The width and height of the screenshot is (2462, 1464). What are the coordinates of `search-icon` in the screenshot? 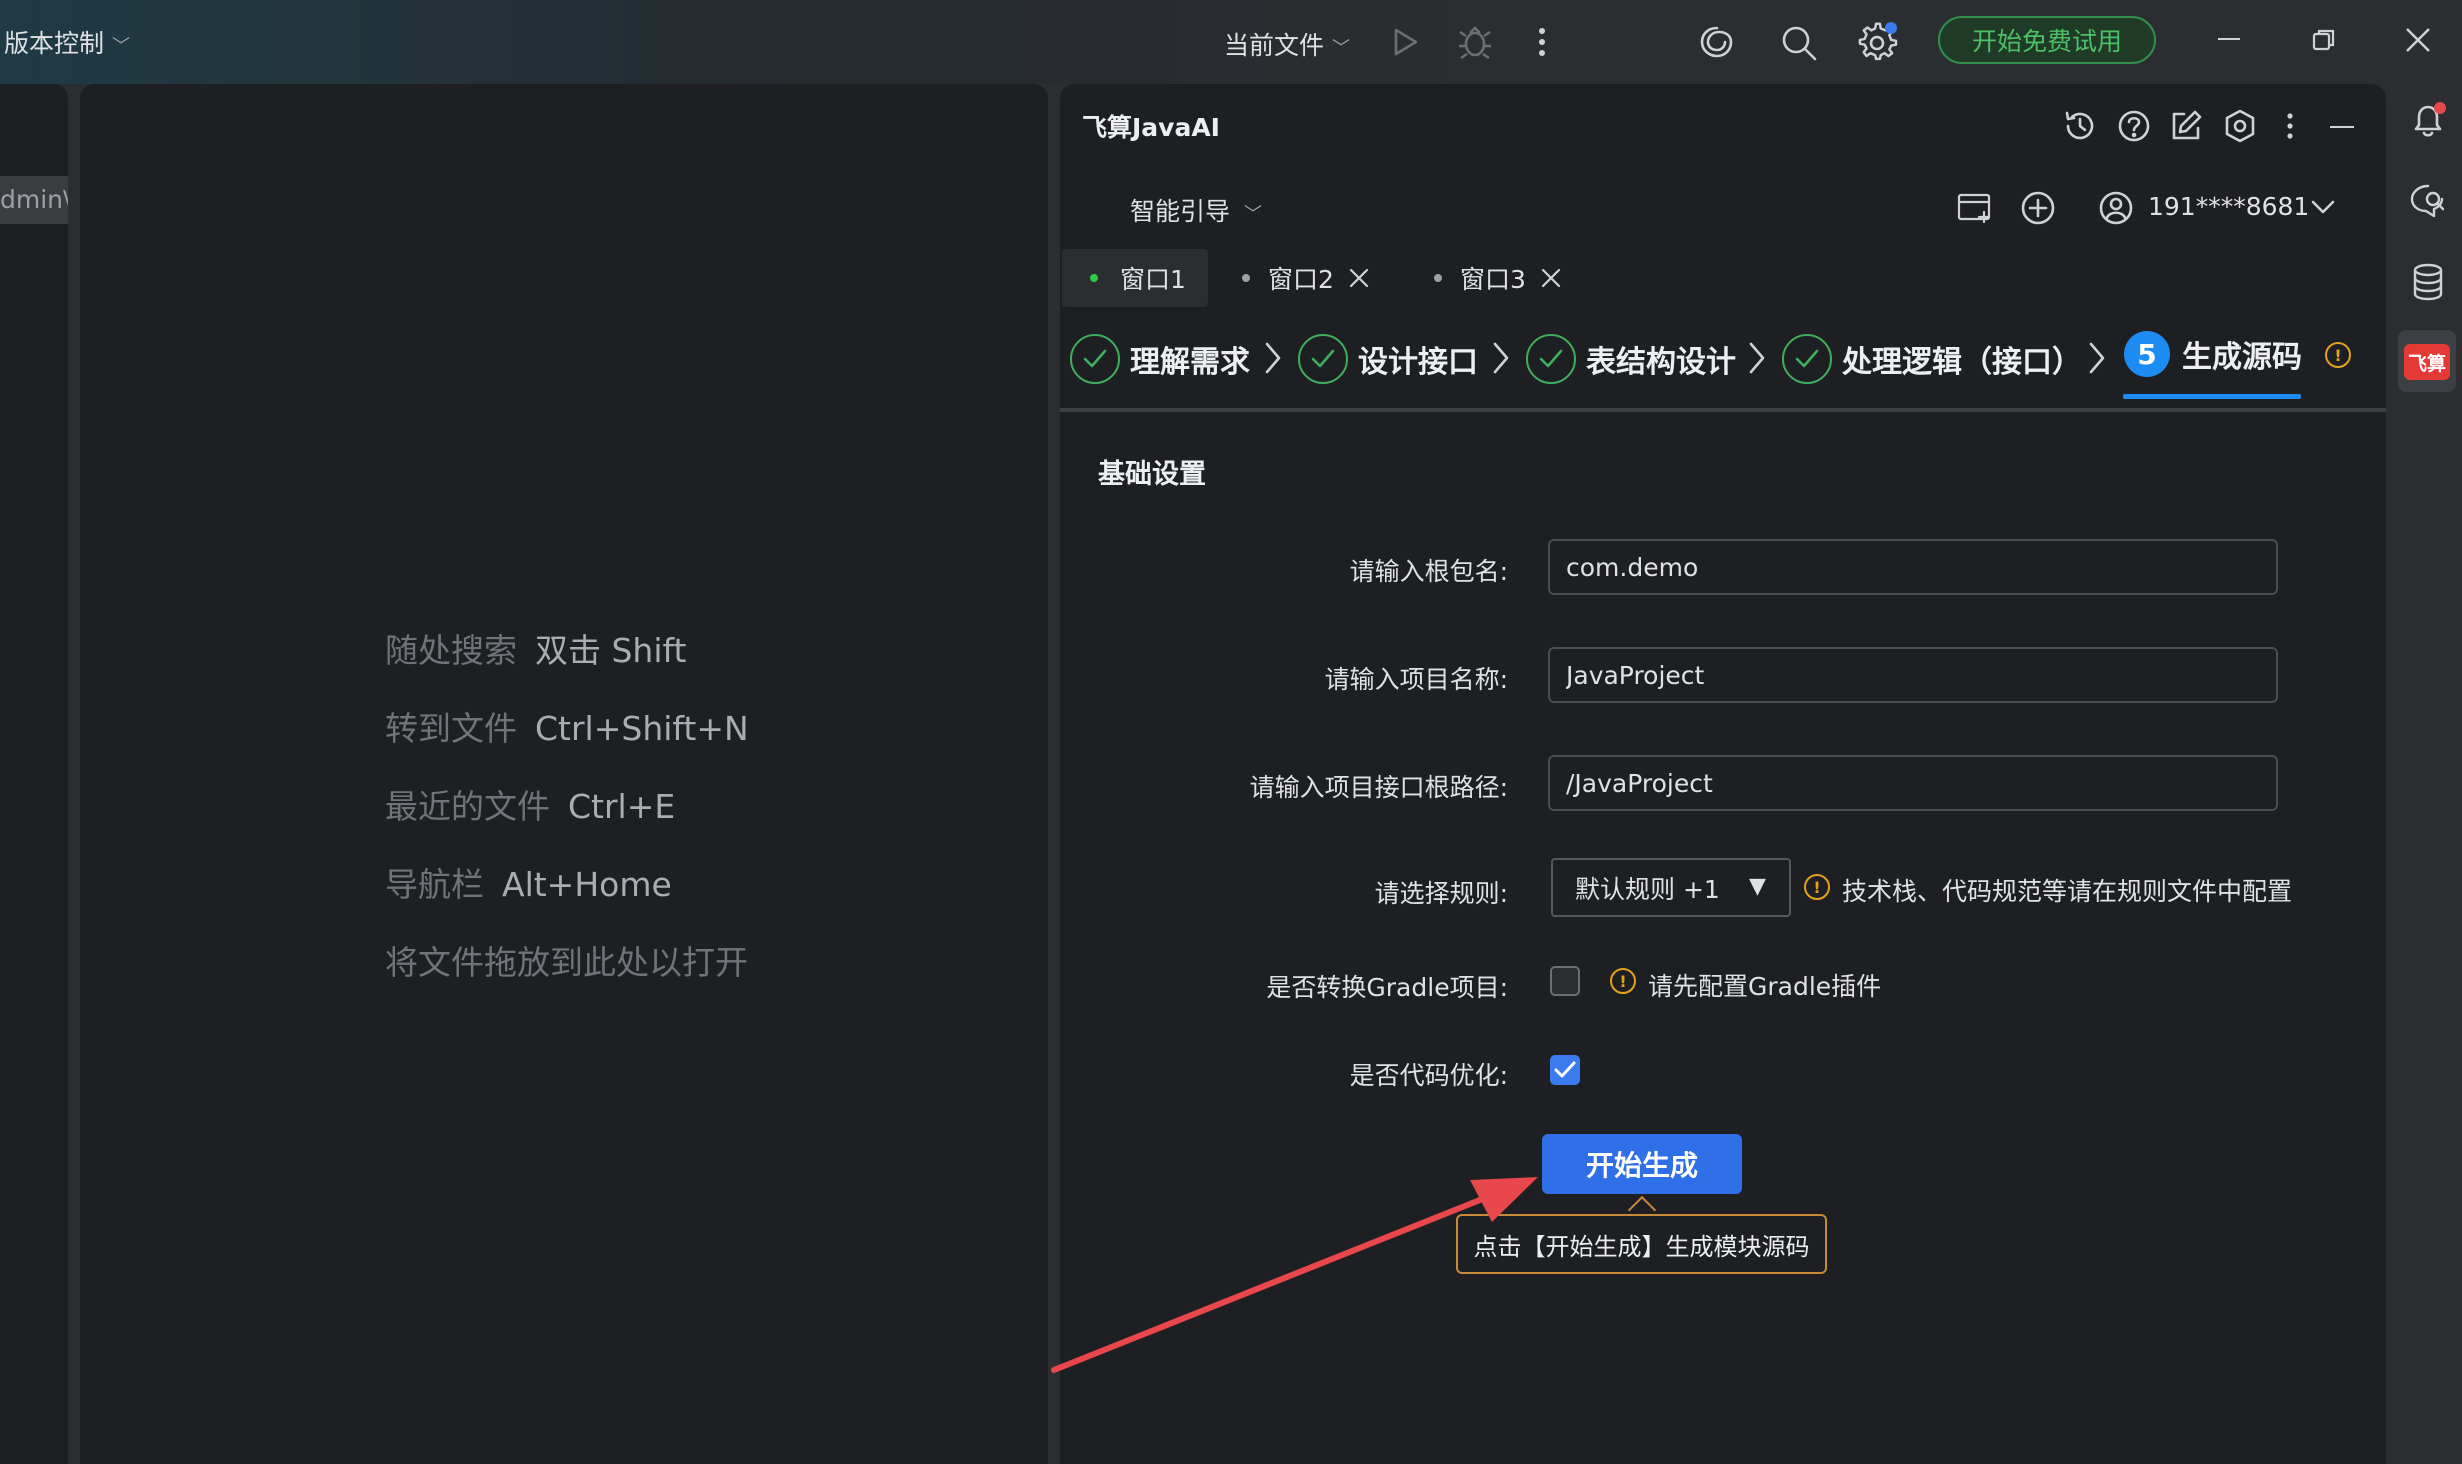 It's located at (1799, 43).